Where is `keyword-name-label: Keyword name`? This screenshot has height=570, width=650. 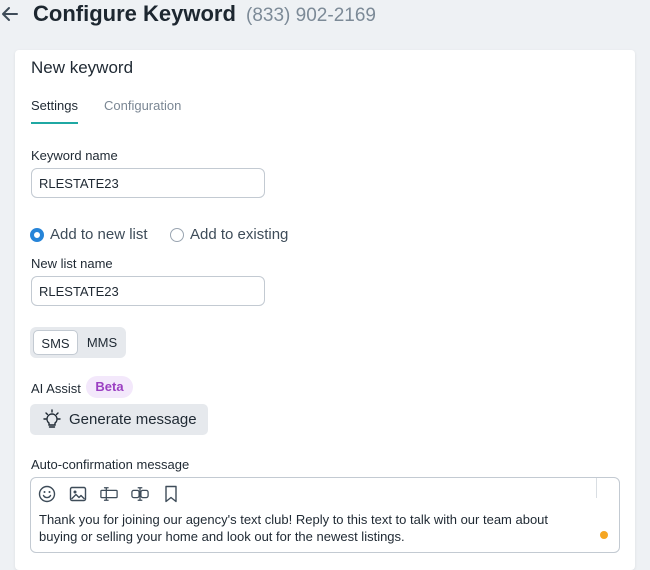 keyword-name-label: Keyword name is located at coordinates (74, 155).